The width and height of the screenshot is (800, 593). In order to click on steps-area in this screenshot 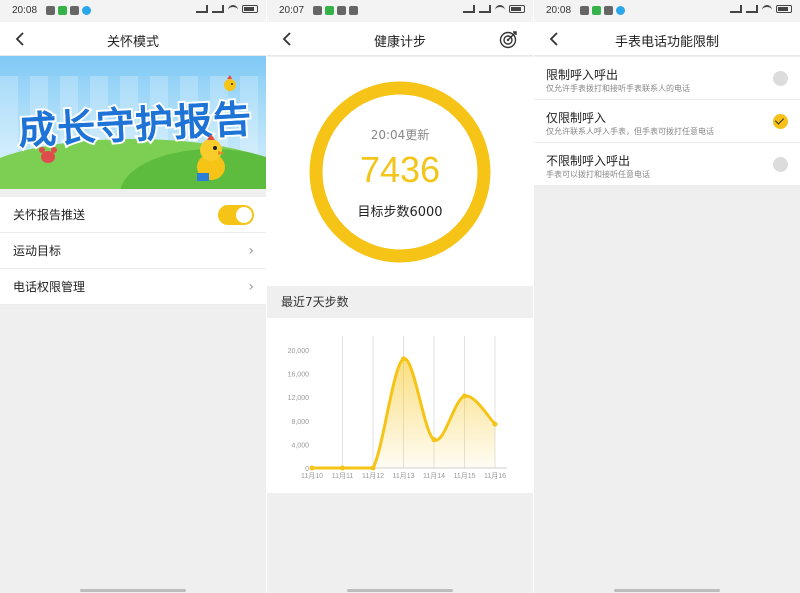, I will do `click(403, 413)`.